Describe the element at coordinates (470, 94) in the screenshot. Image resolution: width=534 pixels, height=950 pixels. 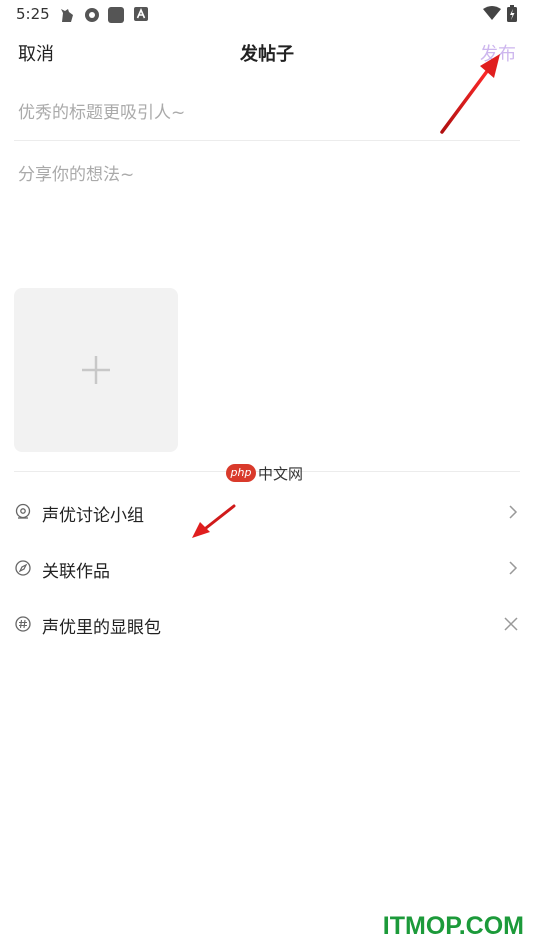
I see `annotation-arrow-publish` at that location.